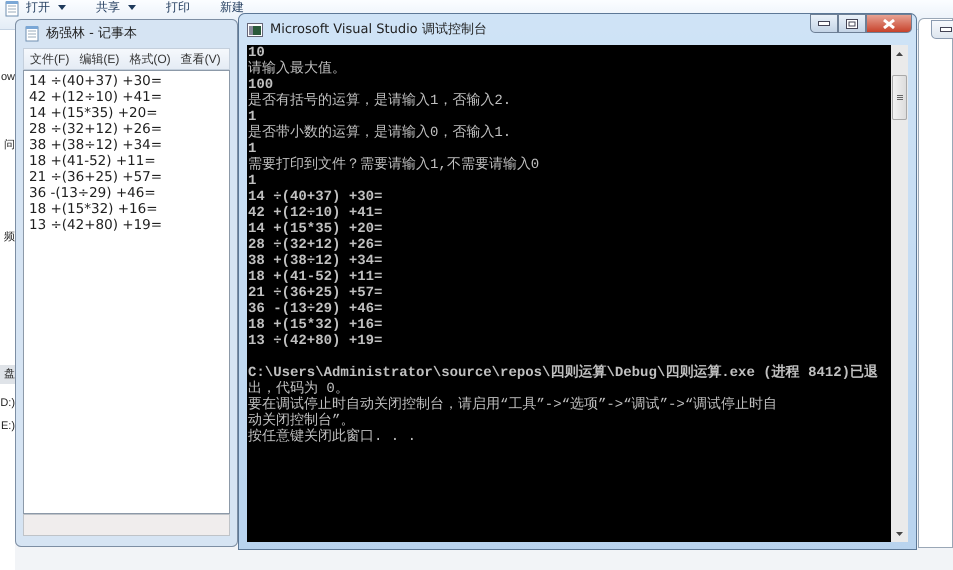  What do you see at coordinates (315, 245) in the screenshot?
I see `console-line: 28 ÷(32+12) +26=` at bounding box center [315, 245].